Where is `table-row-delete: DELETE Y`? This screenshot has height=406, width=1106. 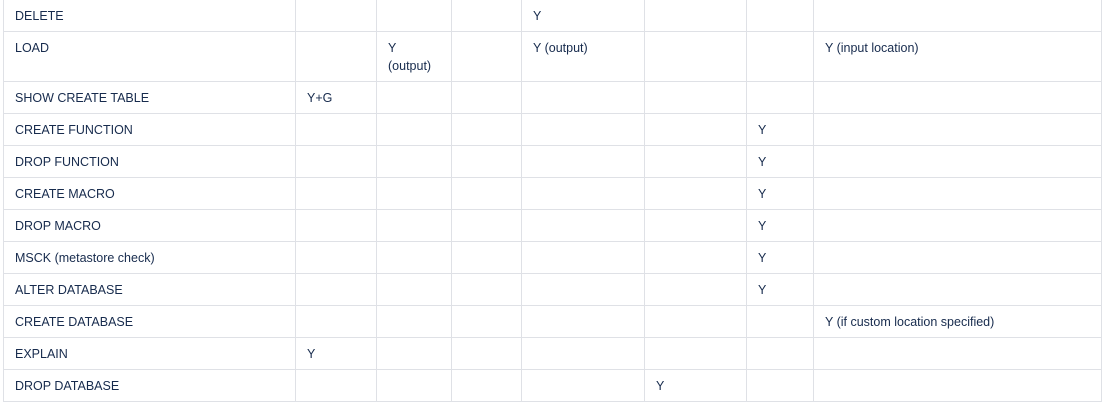 table-row-delete: DELETE Y is located at coordinates (552, 16).